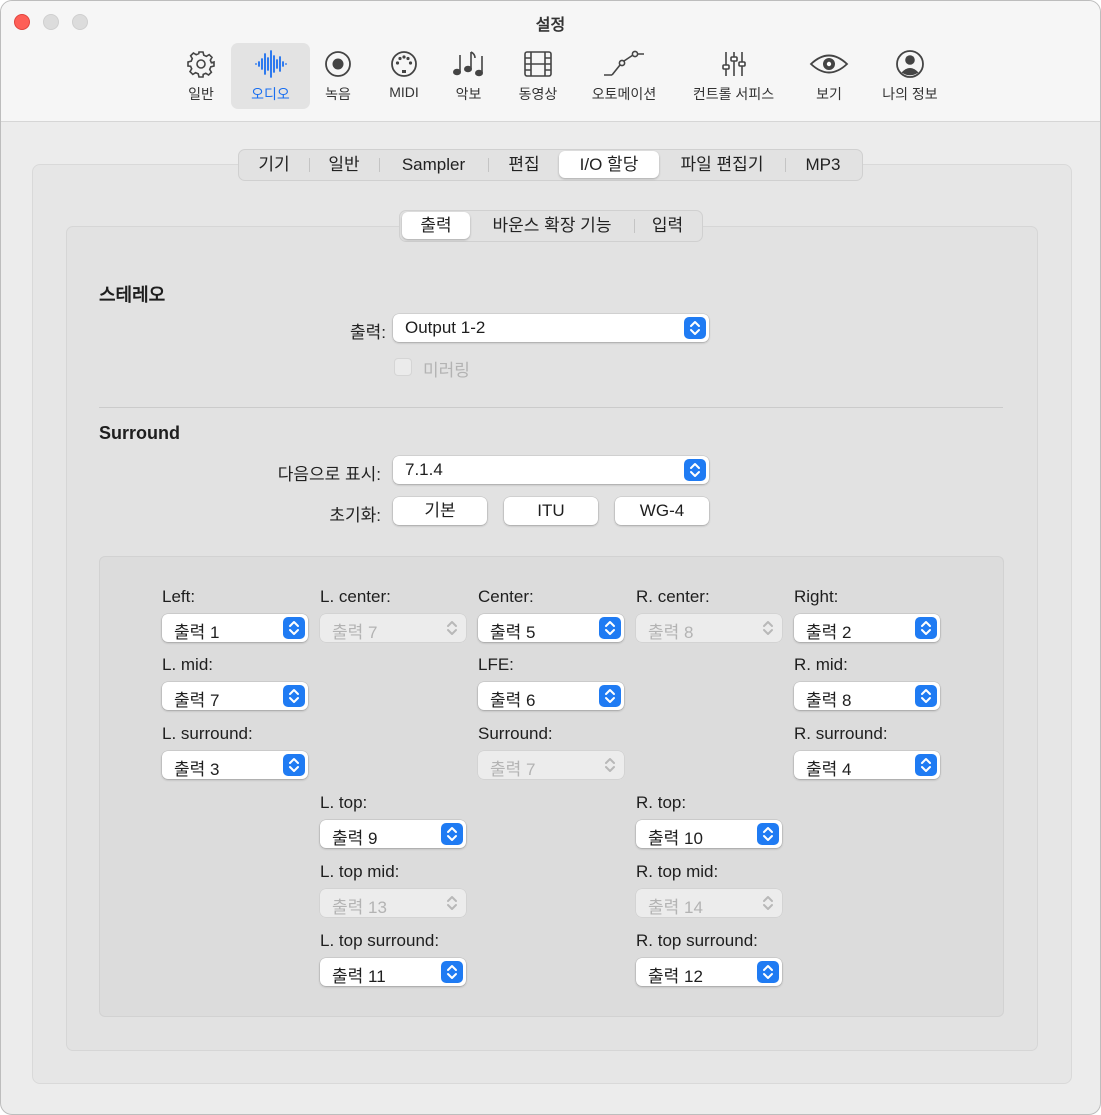  I want to click on toolbar-item-label: 보기, so click(829, 94).